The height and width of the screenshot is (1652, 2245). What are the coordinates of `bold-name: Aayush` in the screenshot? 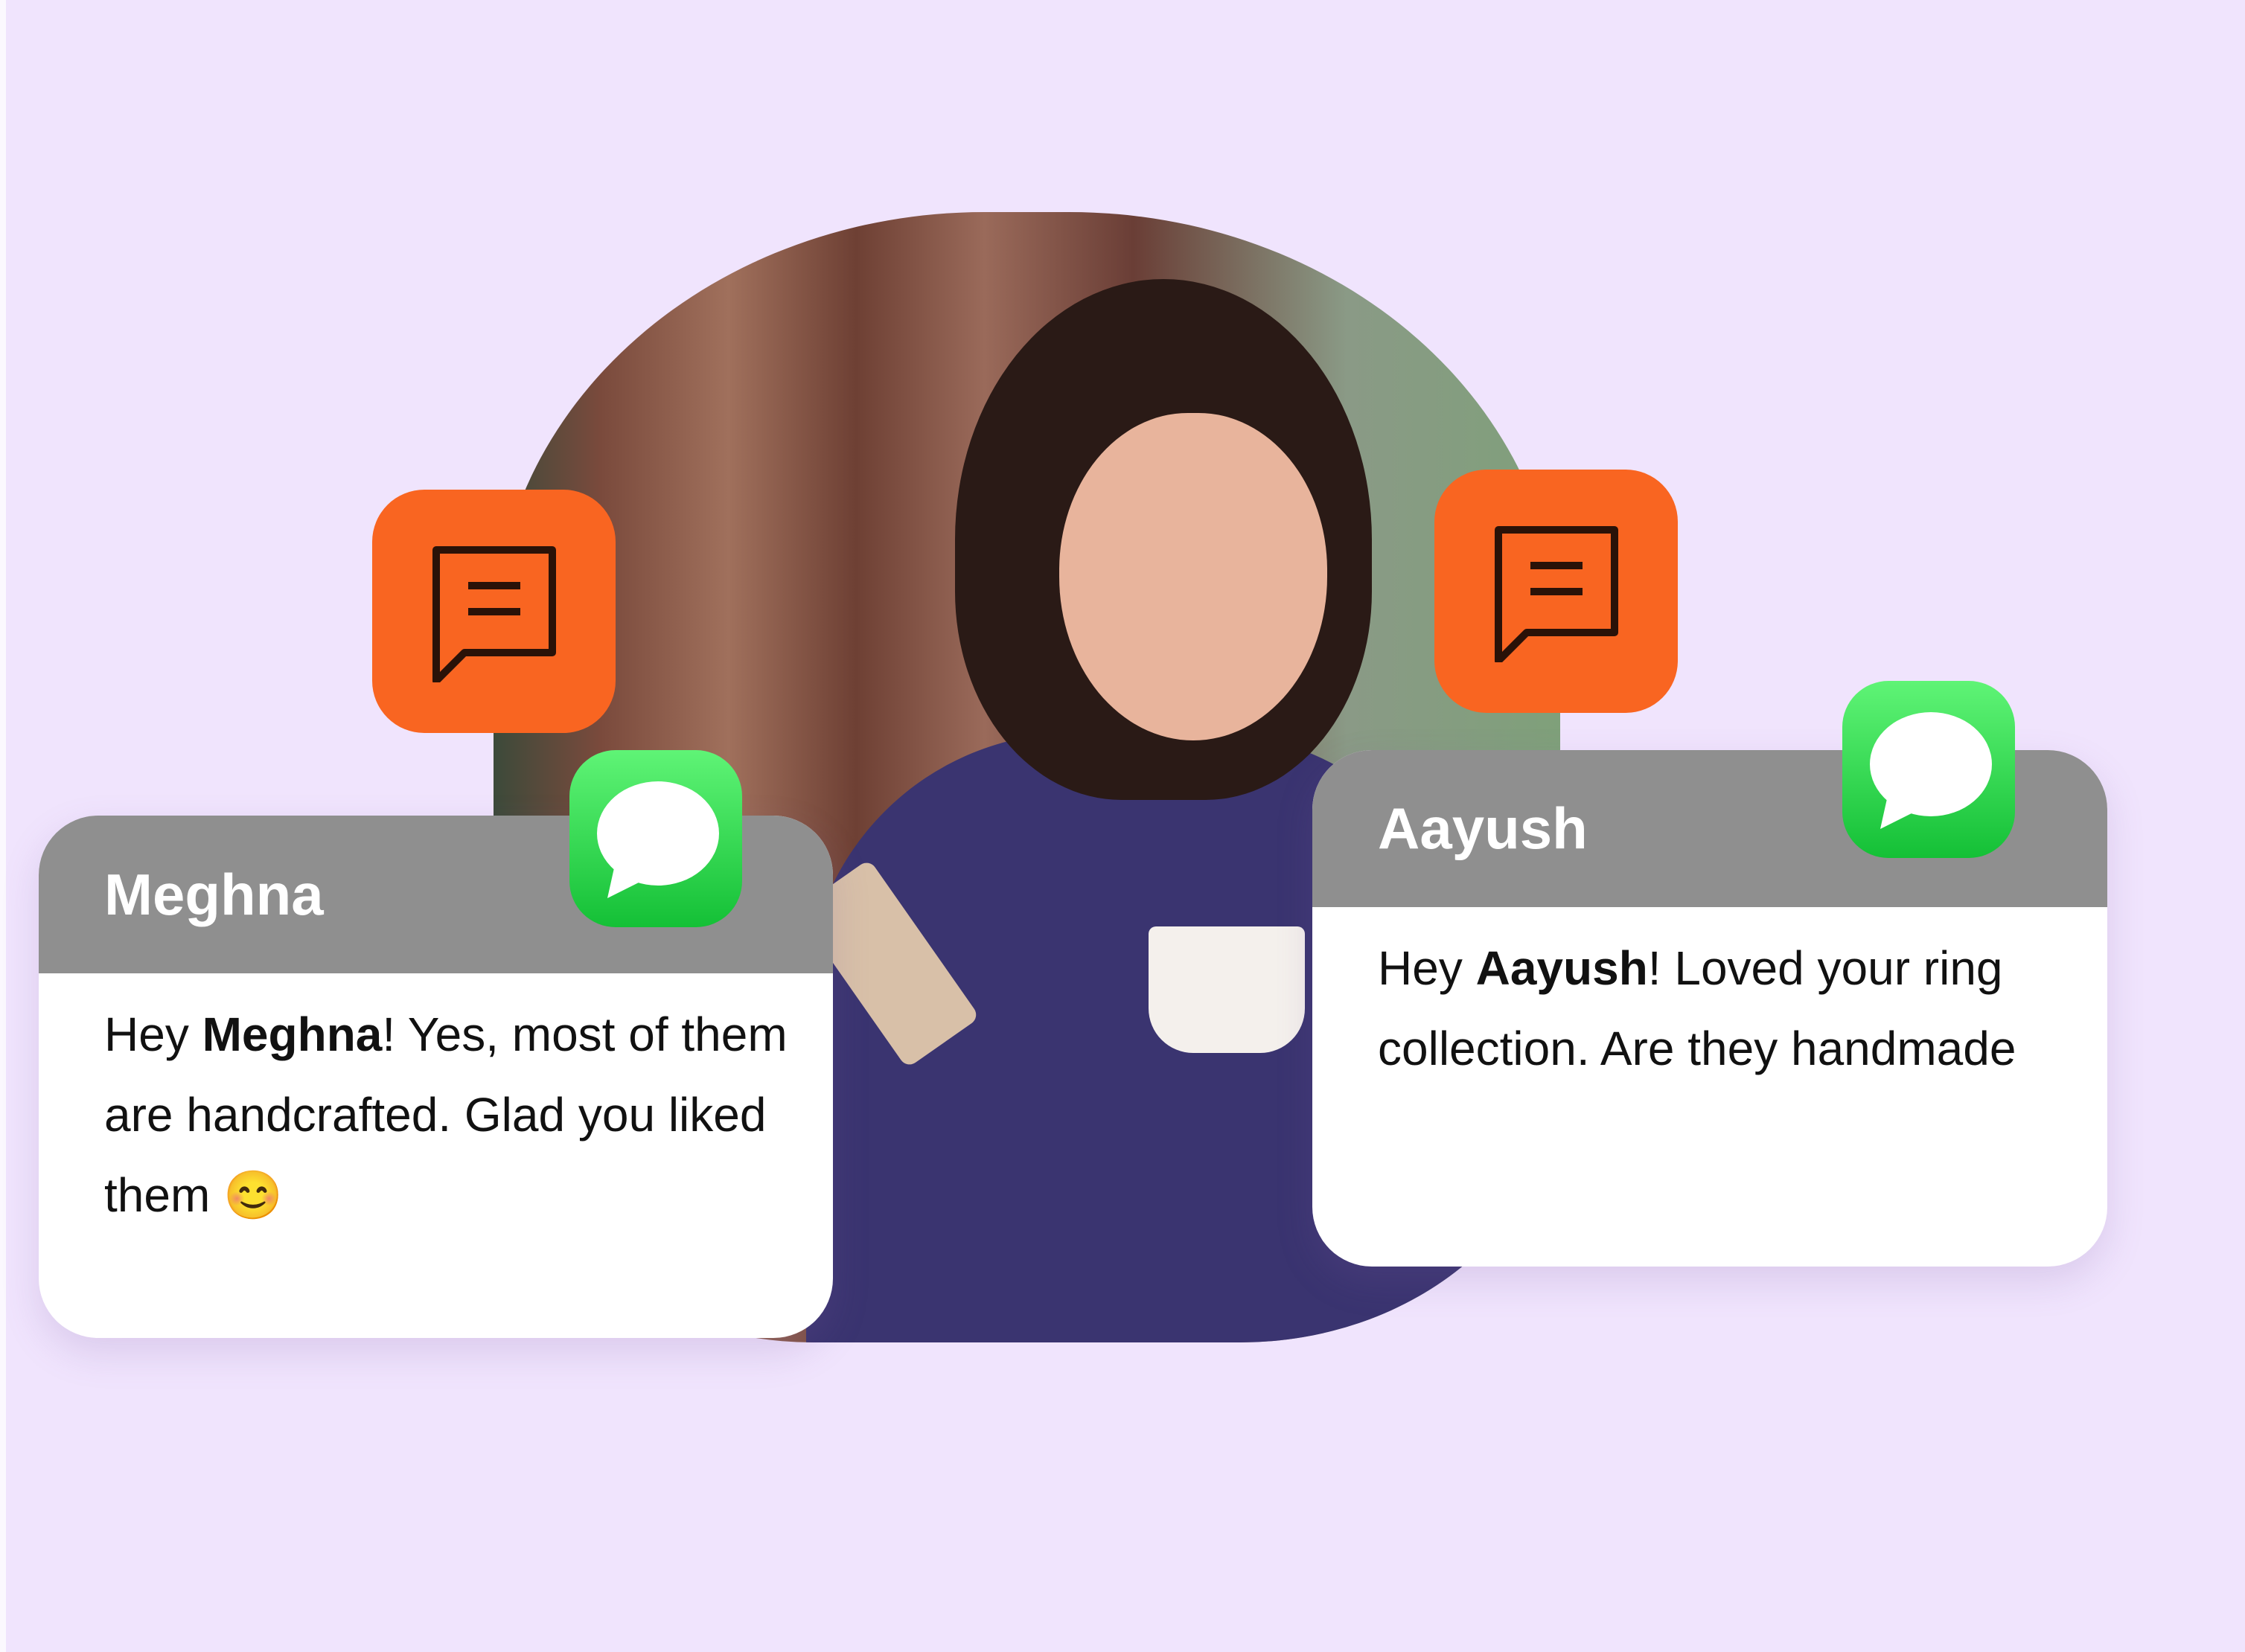 It's located at (1561, 968).